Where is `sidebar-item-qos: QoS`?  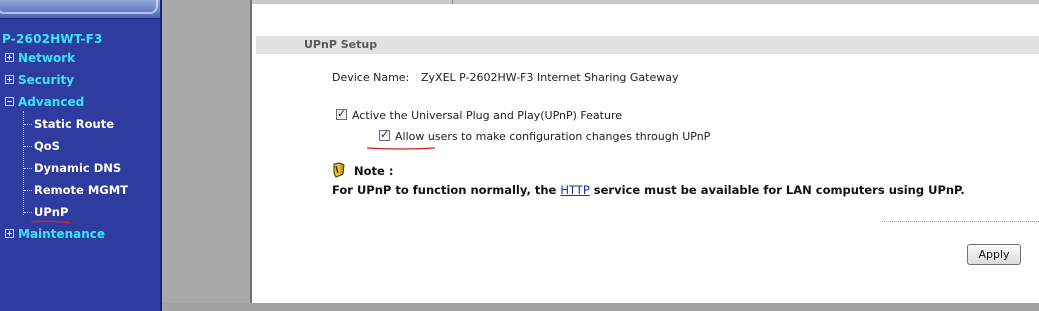 sidebar-item-qos: QoS is located at coordinates (47, 146).